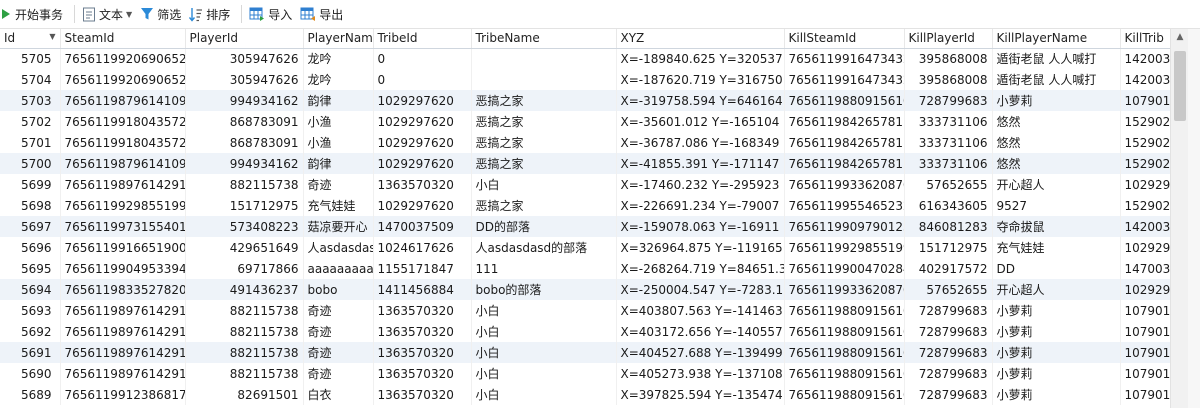 This screenshot has width=1200, height=408. What do you see at coordinates (30, 121) in the screenshot?
I see `table-cell: 5702` at bounding box center [30, 121].